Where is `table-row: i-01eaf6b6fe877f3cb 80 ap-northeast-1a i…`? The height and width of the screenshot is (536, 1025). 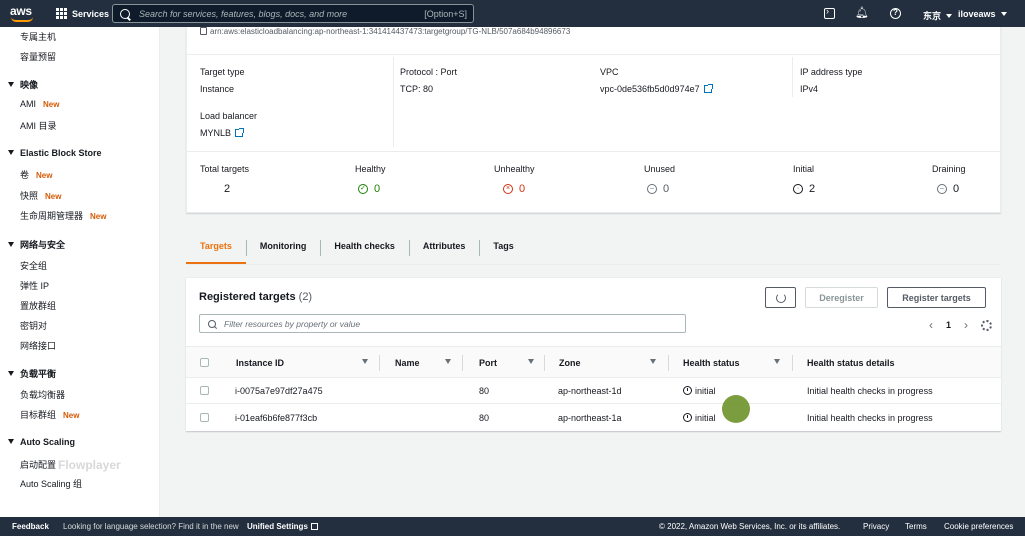
table-row: i-01eaf6b6fe877f3cb 80 ap-northeast-1a i… is located at coordinates (593, 418).